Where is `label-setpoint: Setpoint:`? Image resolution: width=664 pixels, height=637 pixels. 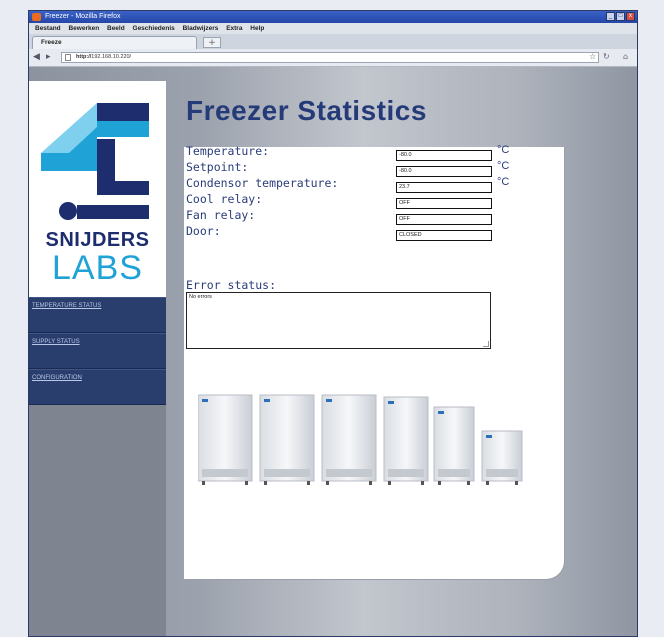 label-setpoint: Setpoint: is located at coordinates (217, 167).